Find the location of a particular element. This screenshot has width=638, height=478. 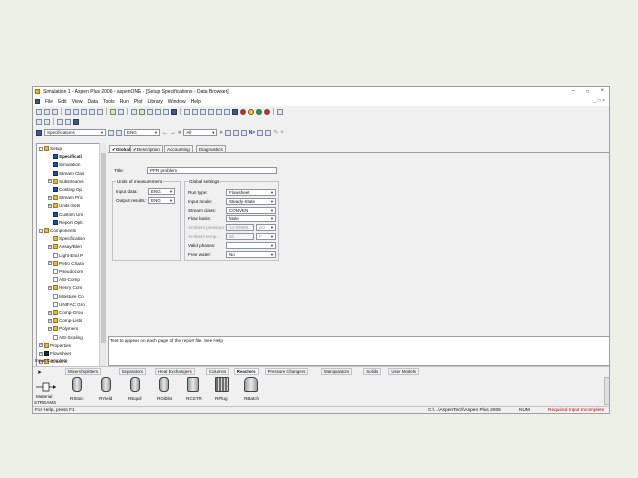

tools-icon is located at coordinates (60, 121).